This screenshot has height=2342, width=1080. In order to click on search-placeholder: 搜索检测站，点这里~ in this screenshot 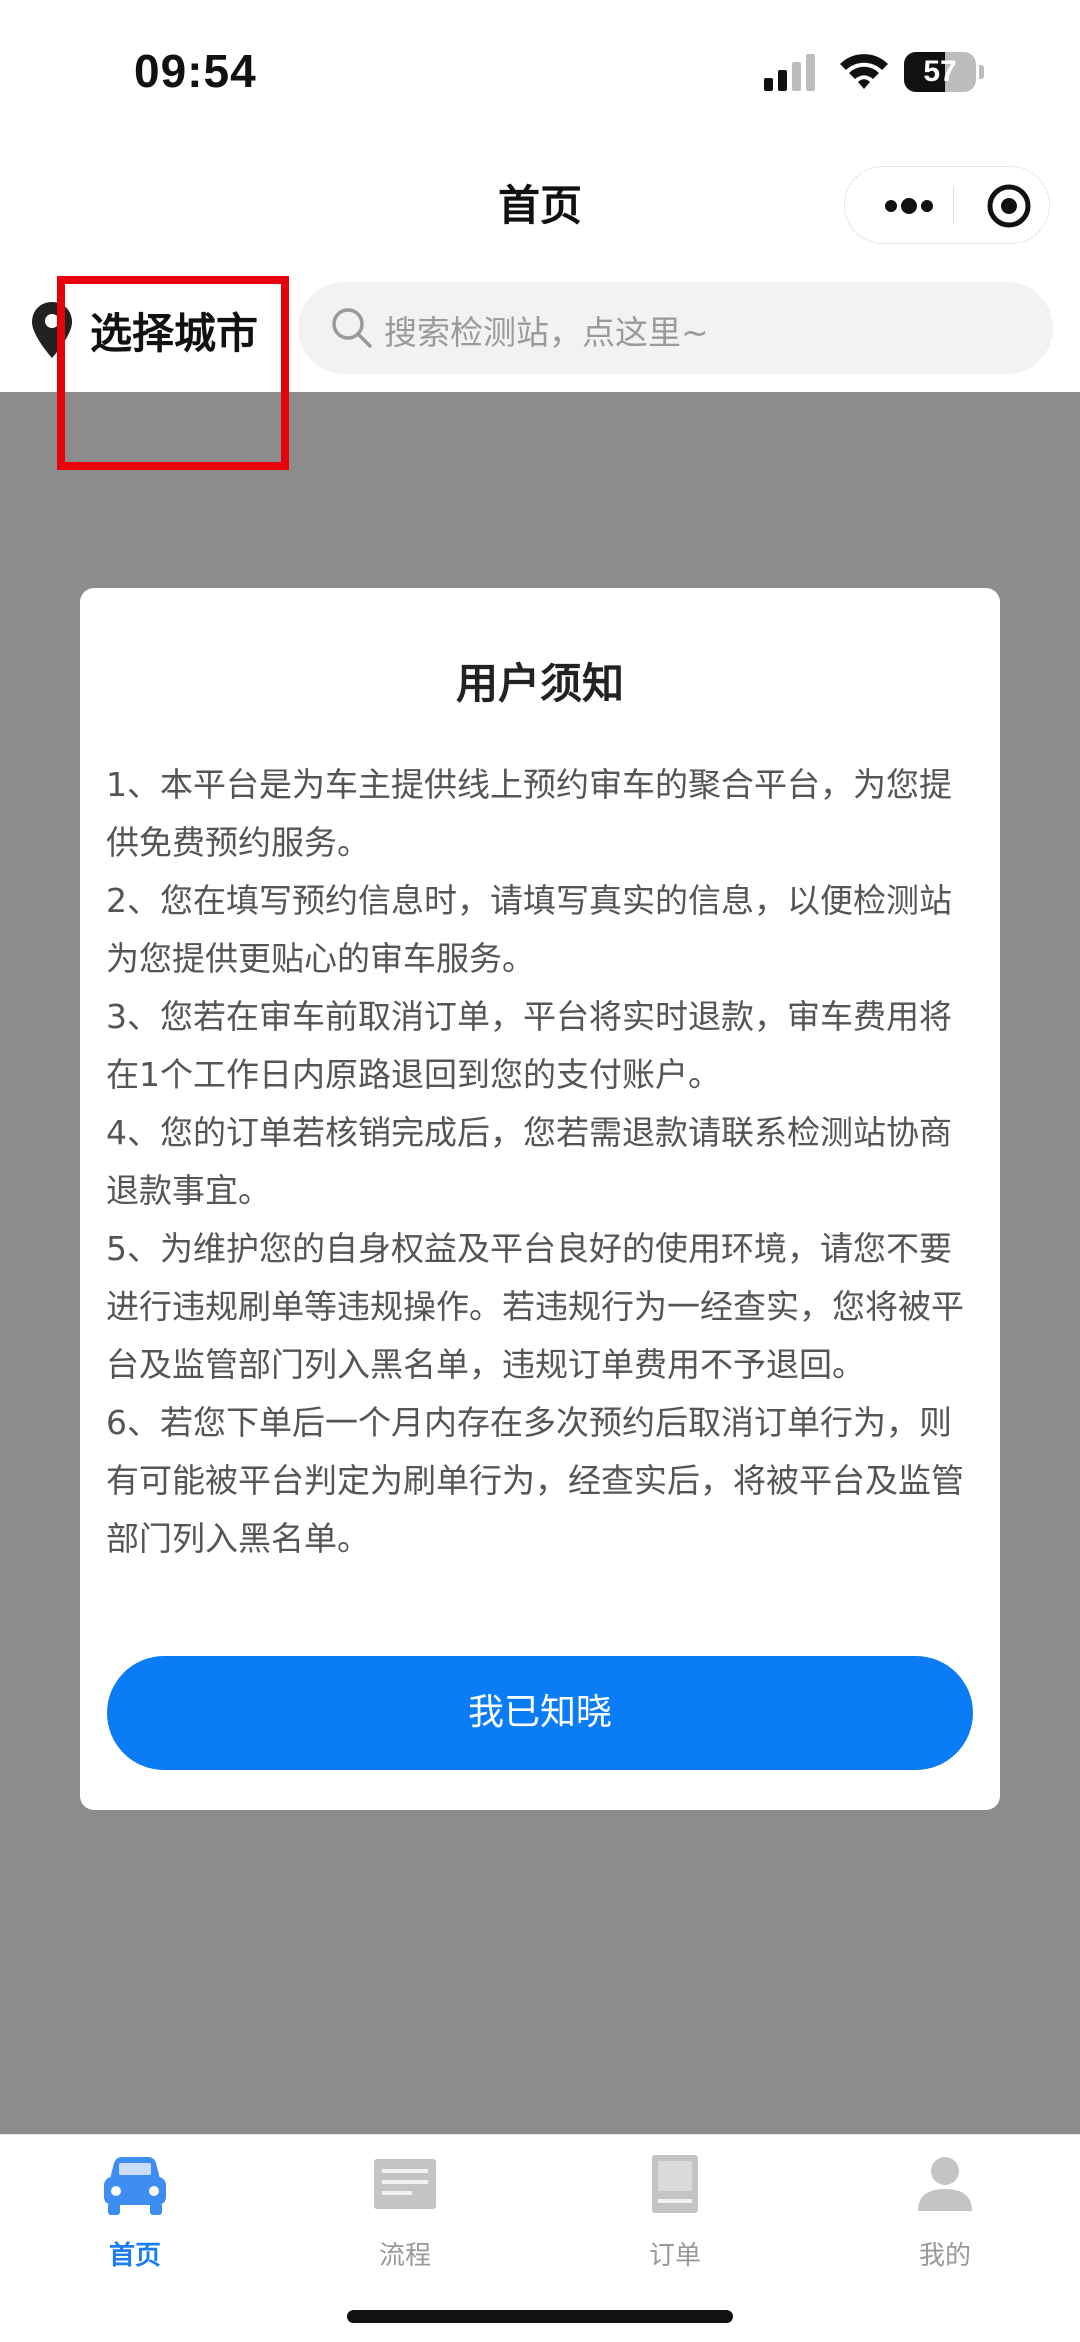, I will do `click(546, 332)`.